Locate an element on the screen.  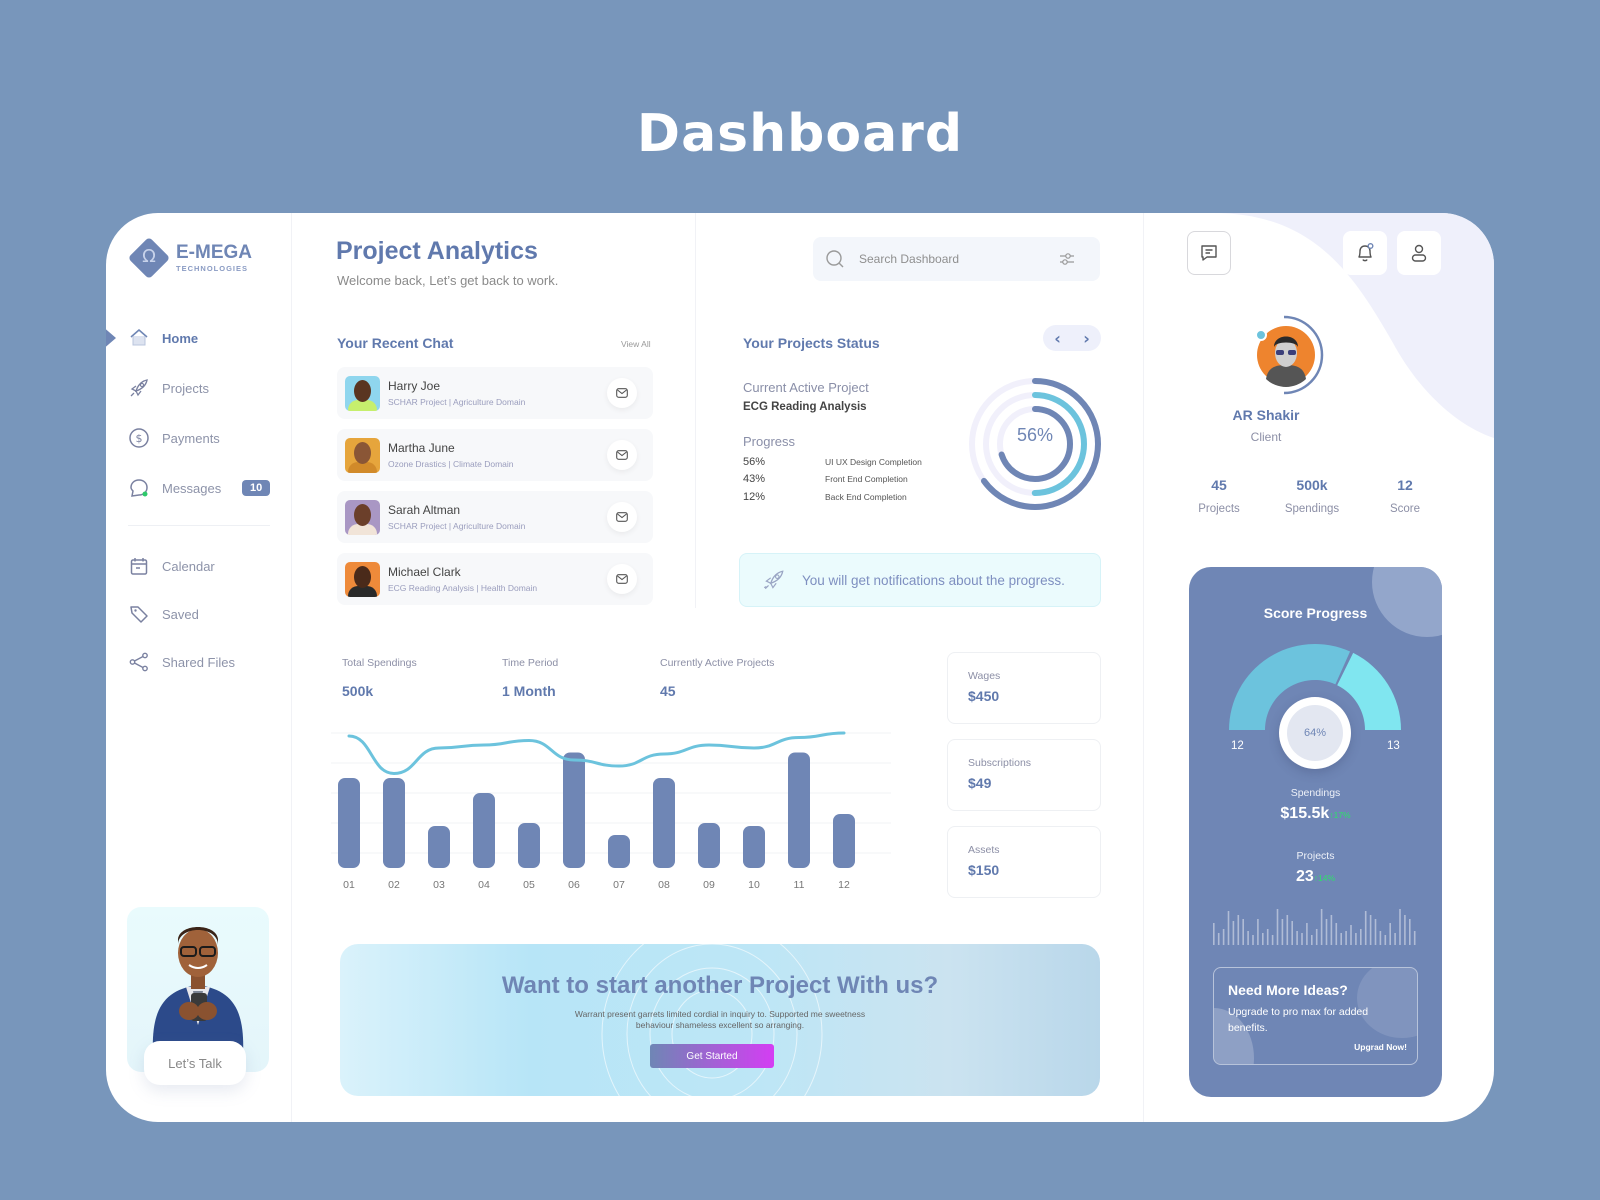
progress-label: Front End Completion is located at coordinates (866, 479).